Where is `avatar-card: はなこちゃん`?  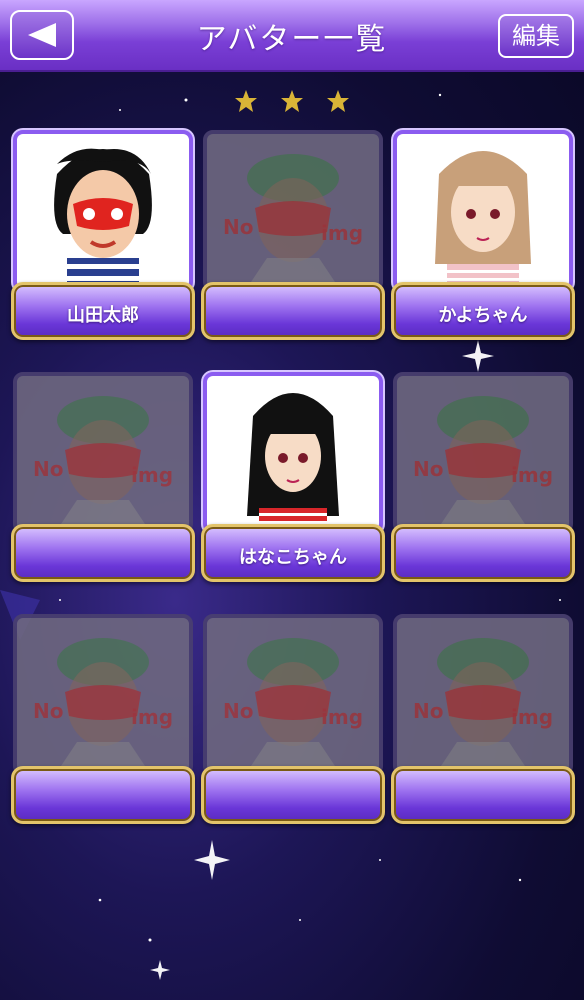 avatar-card: はなこちゃん is located at coordinates (293, 479).